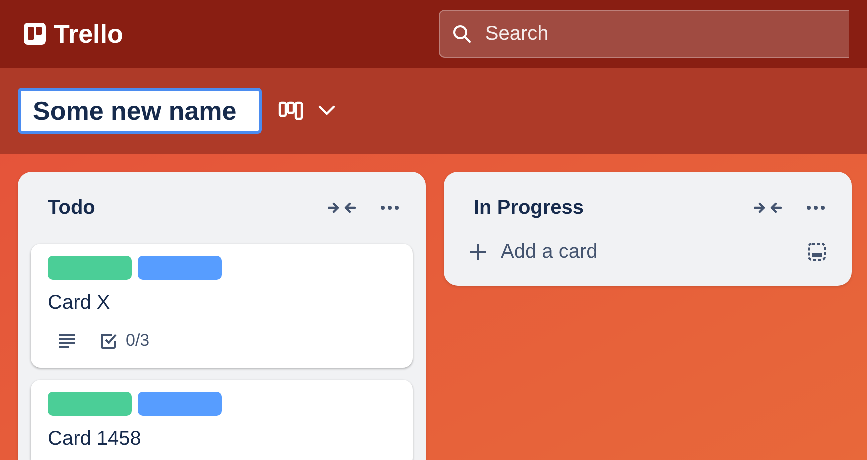  What do you see at coordinates (109, 341) in the screenshot?
I see `checklist-icon` at bounding box center [109, 341].